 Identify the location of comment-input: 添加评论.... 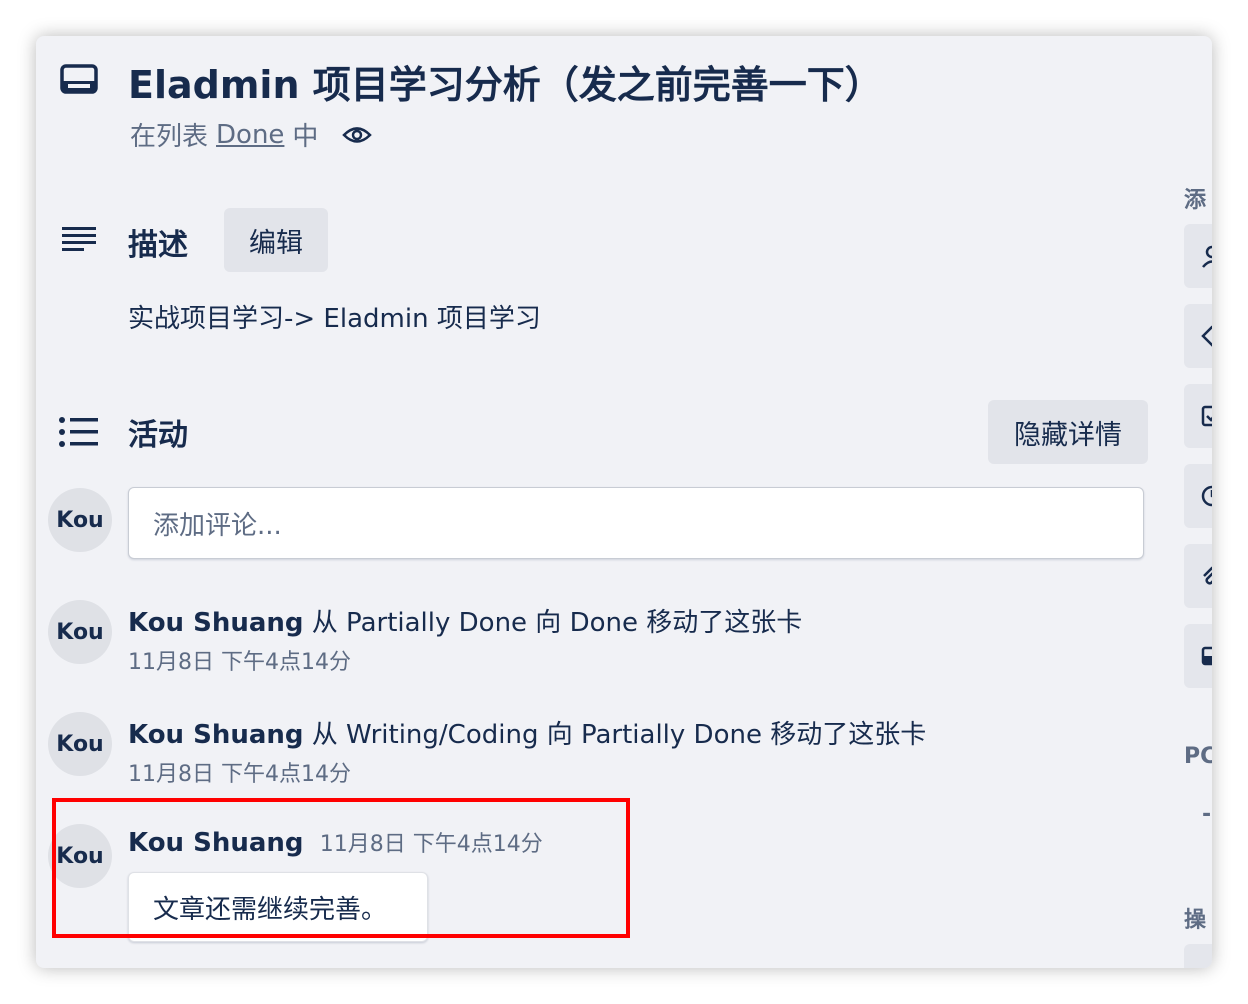
(636, 523).